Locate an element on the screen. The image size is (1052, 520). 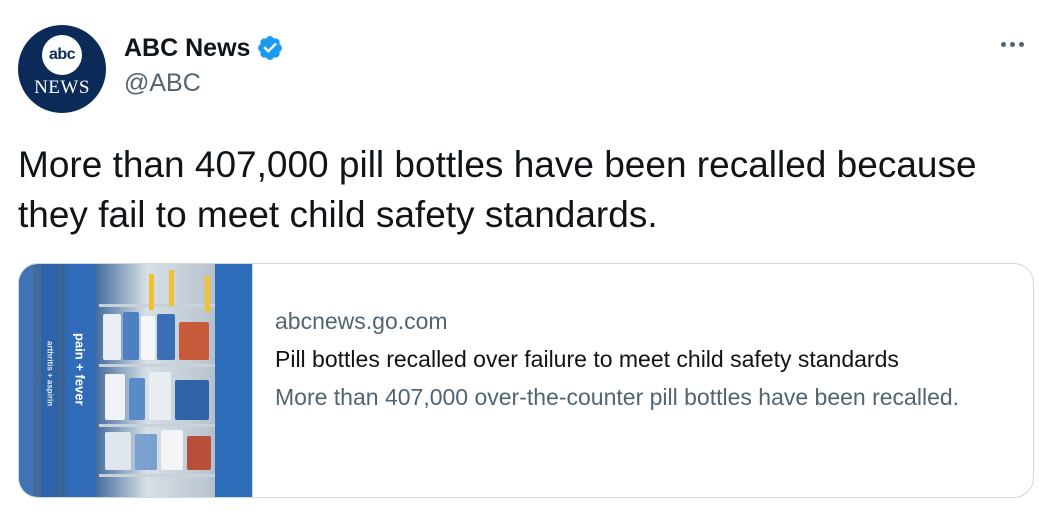
verified-badge-icon is located at coordinates (270, 48).